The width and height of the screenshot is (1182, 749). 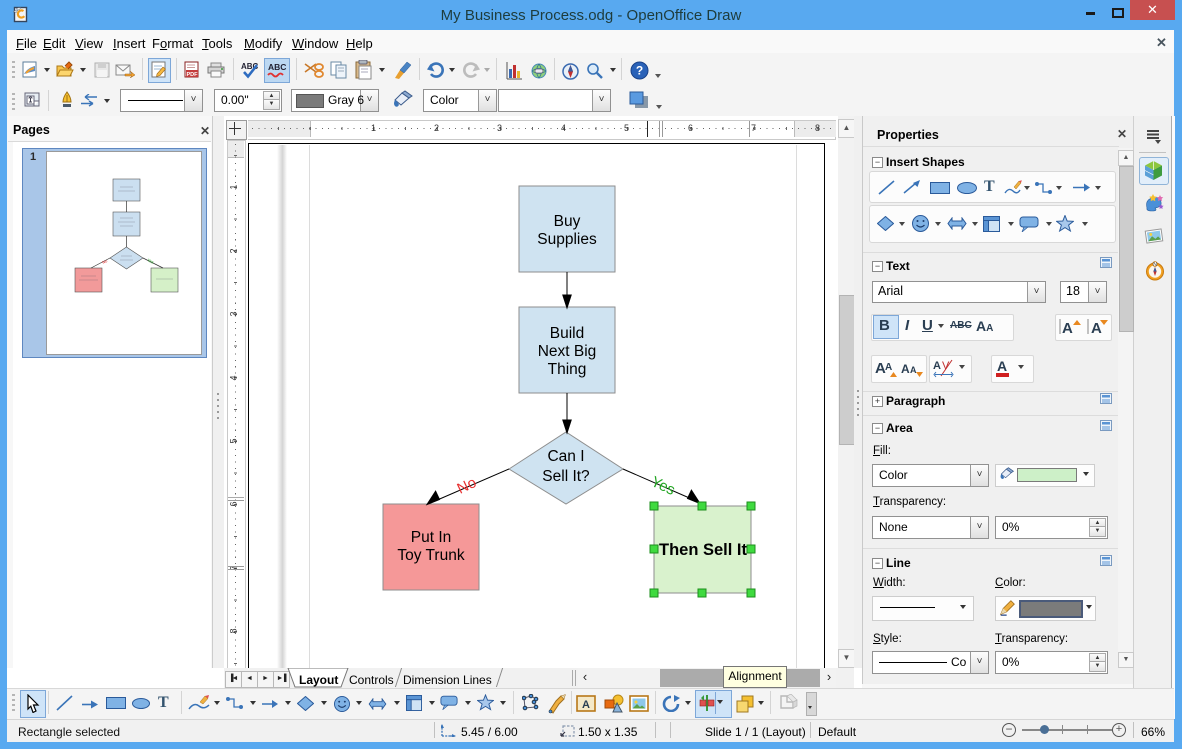 I want to click on svg-text: No, so click(x=467, y=486).